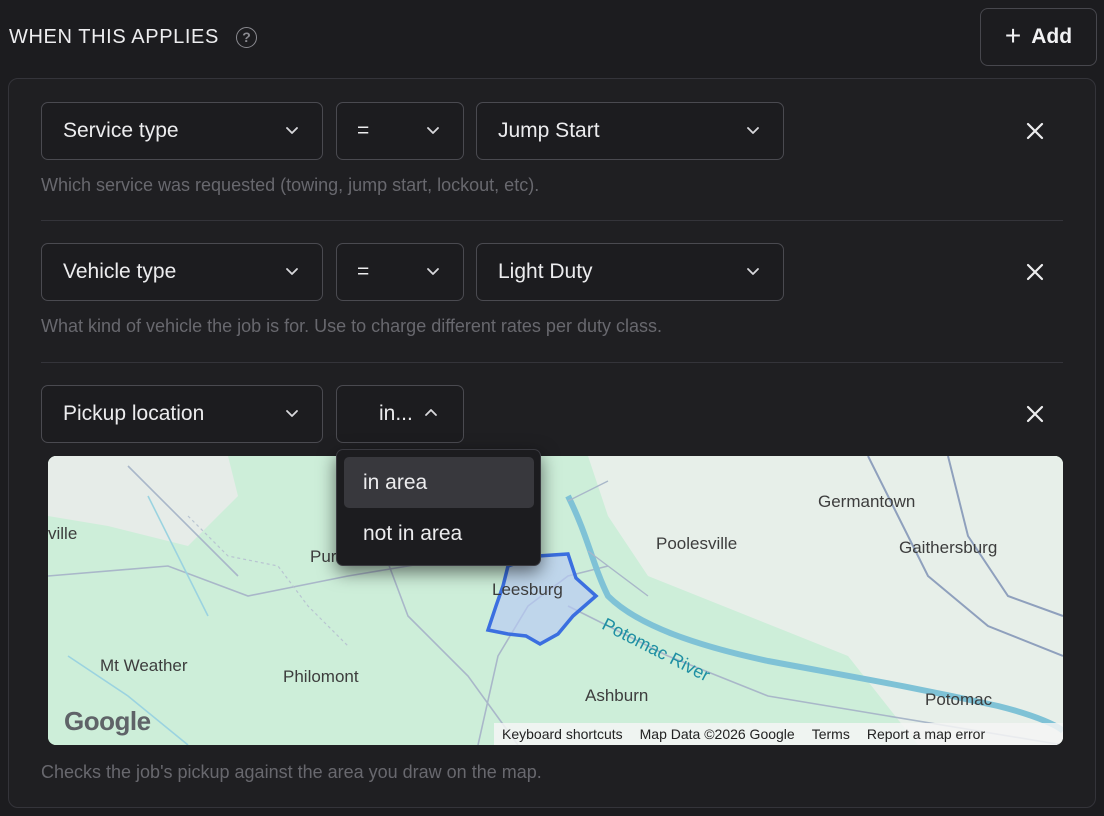 This screenshot has height=816, width=1104. I want to click on map-label: Ashburn, so click(617, 695).